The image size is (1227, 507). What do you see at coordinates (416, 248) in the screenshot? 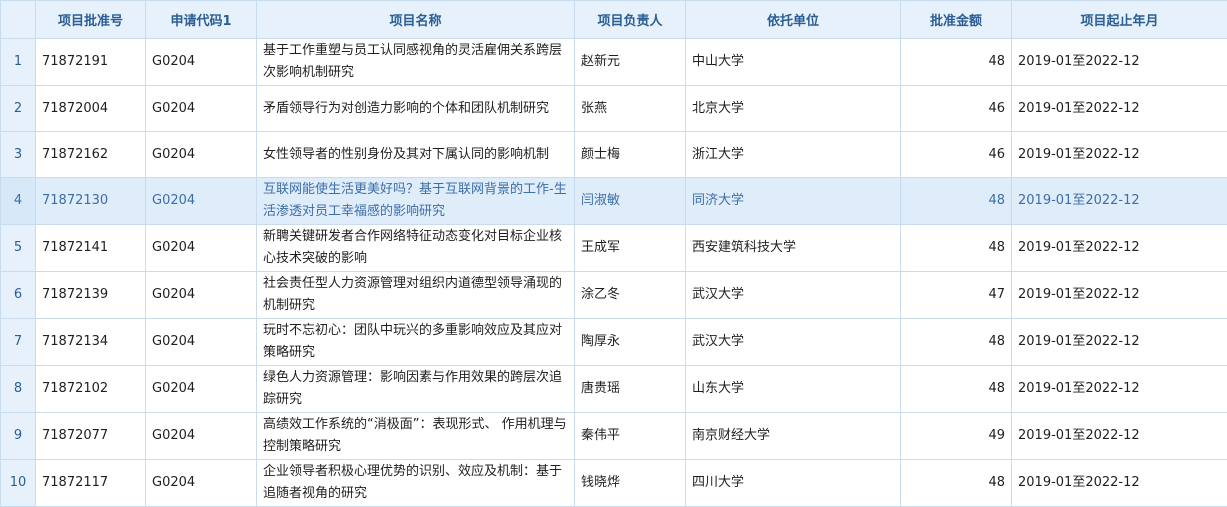
I see `project-name-cell: 新聘关键研发者合作网络特征动态变化对目标企业核心技术突破的影响` at bounding box center [416, 248].